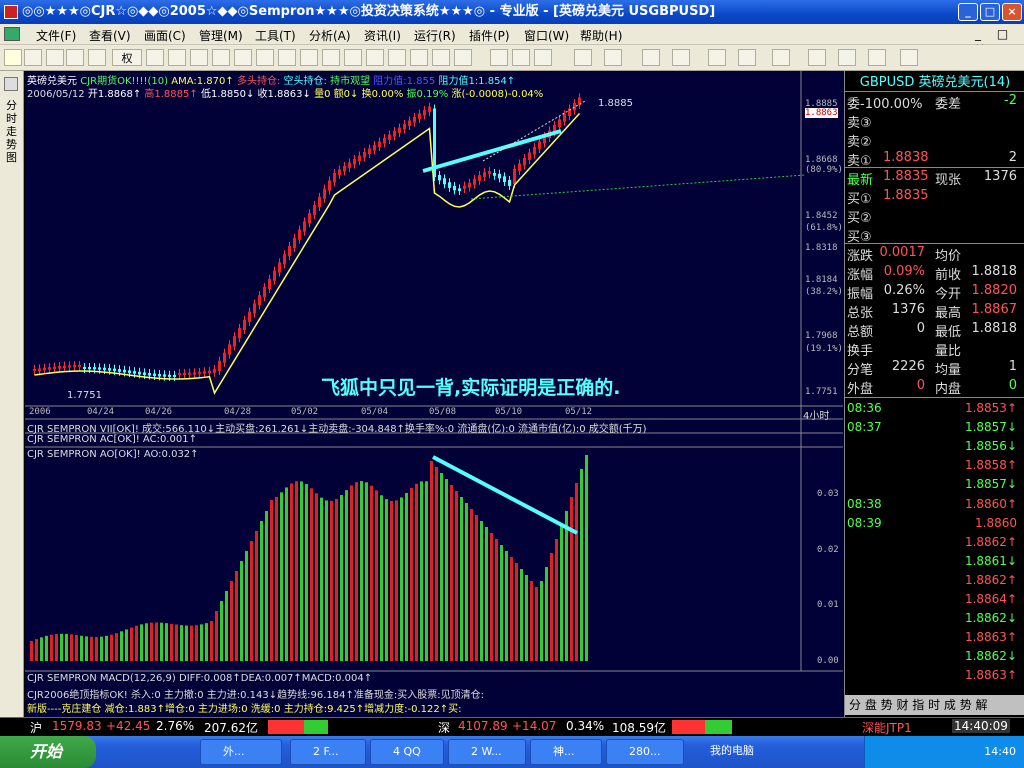  I want to click on menu-tools: 工具(T), so click(275, 35).